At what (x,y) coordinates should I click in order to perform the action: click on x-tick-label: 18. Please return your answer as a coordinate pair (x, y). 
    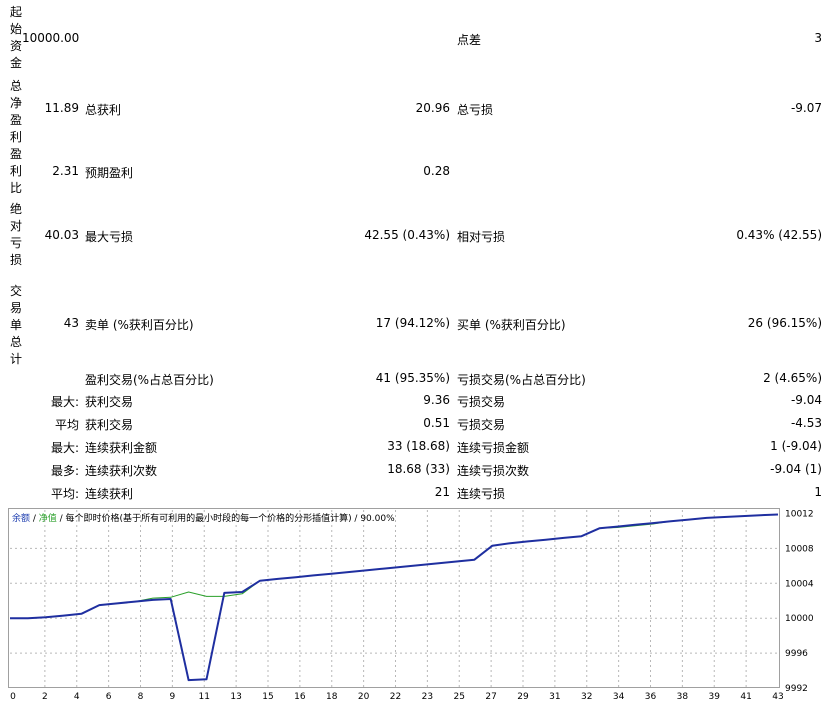
    Looking at the image, I should click on (332, 697).